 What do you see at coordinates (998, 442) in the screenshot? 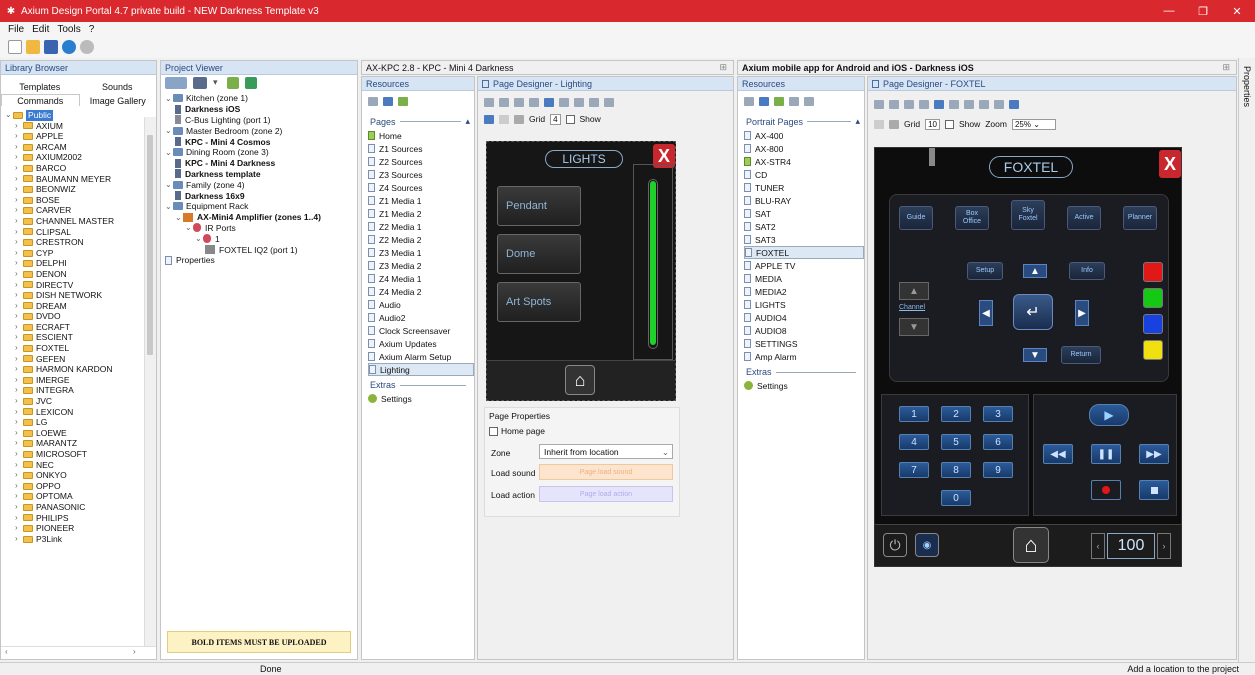
I see `keypad-6-button: 6` at bounding box center [998, 442].